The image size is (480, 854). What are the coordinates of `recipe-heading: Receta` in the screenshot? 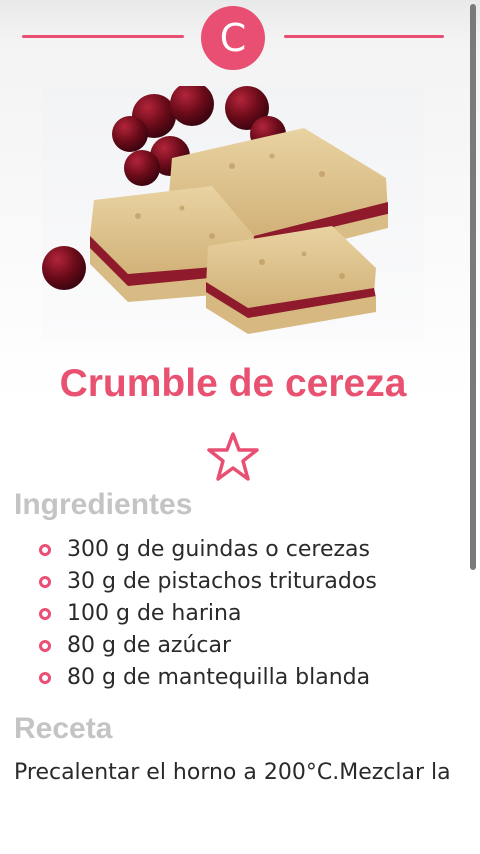 It's located at (63, 728).